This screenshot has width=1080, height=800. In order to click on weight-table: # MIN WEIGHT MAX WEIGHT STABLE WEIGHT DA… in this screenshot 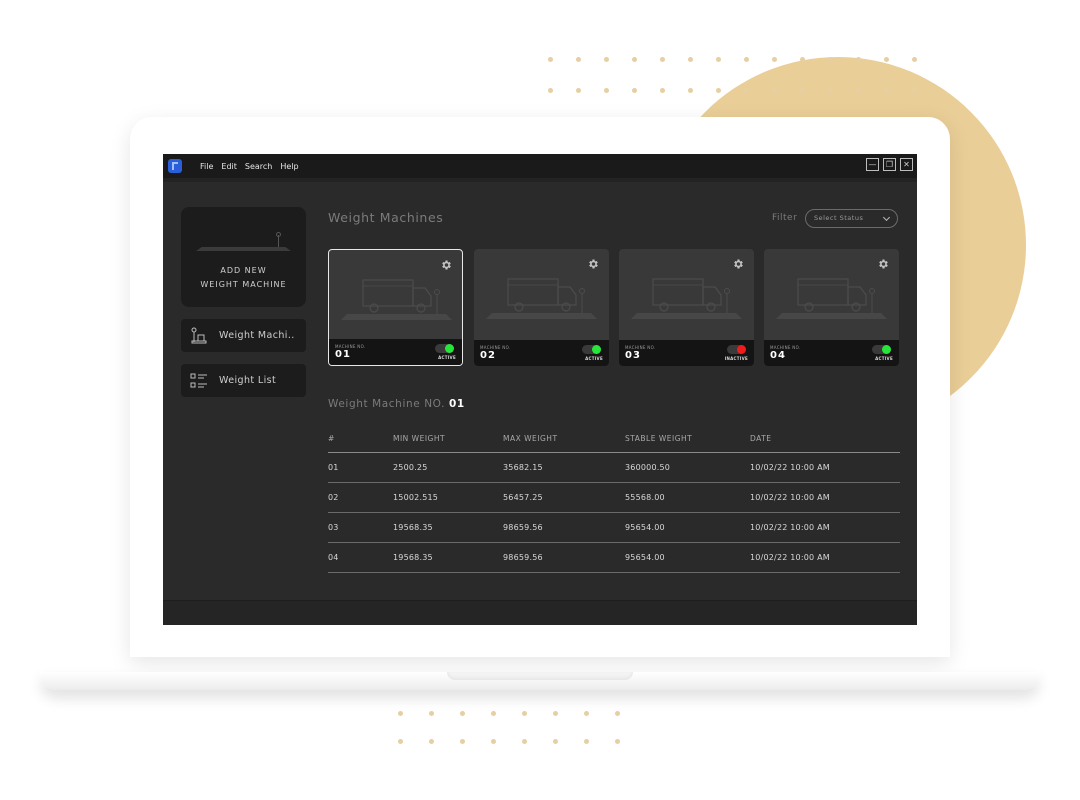, I will do `click(614, 502)`.